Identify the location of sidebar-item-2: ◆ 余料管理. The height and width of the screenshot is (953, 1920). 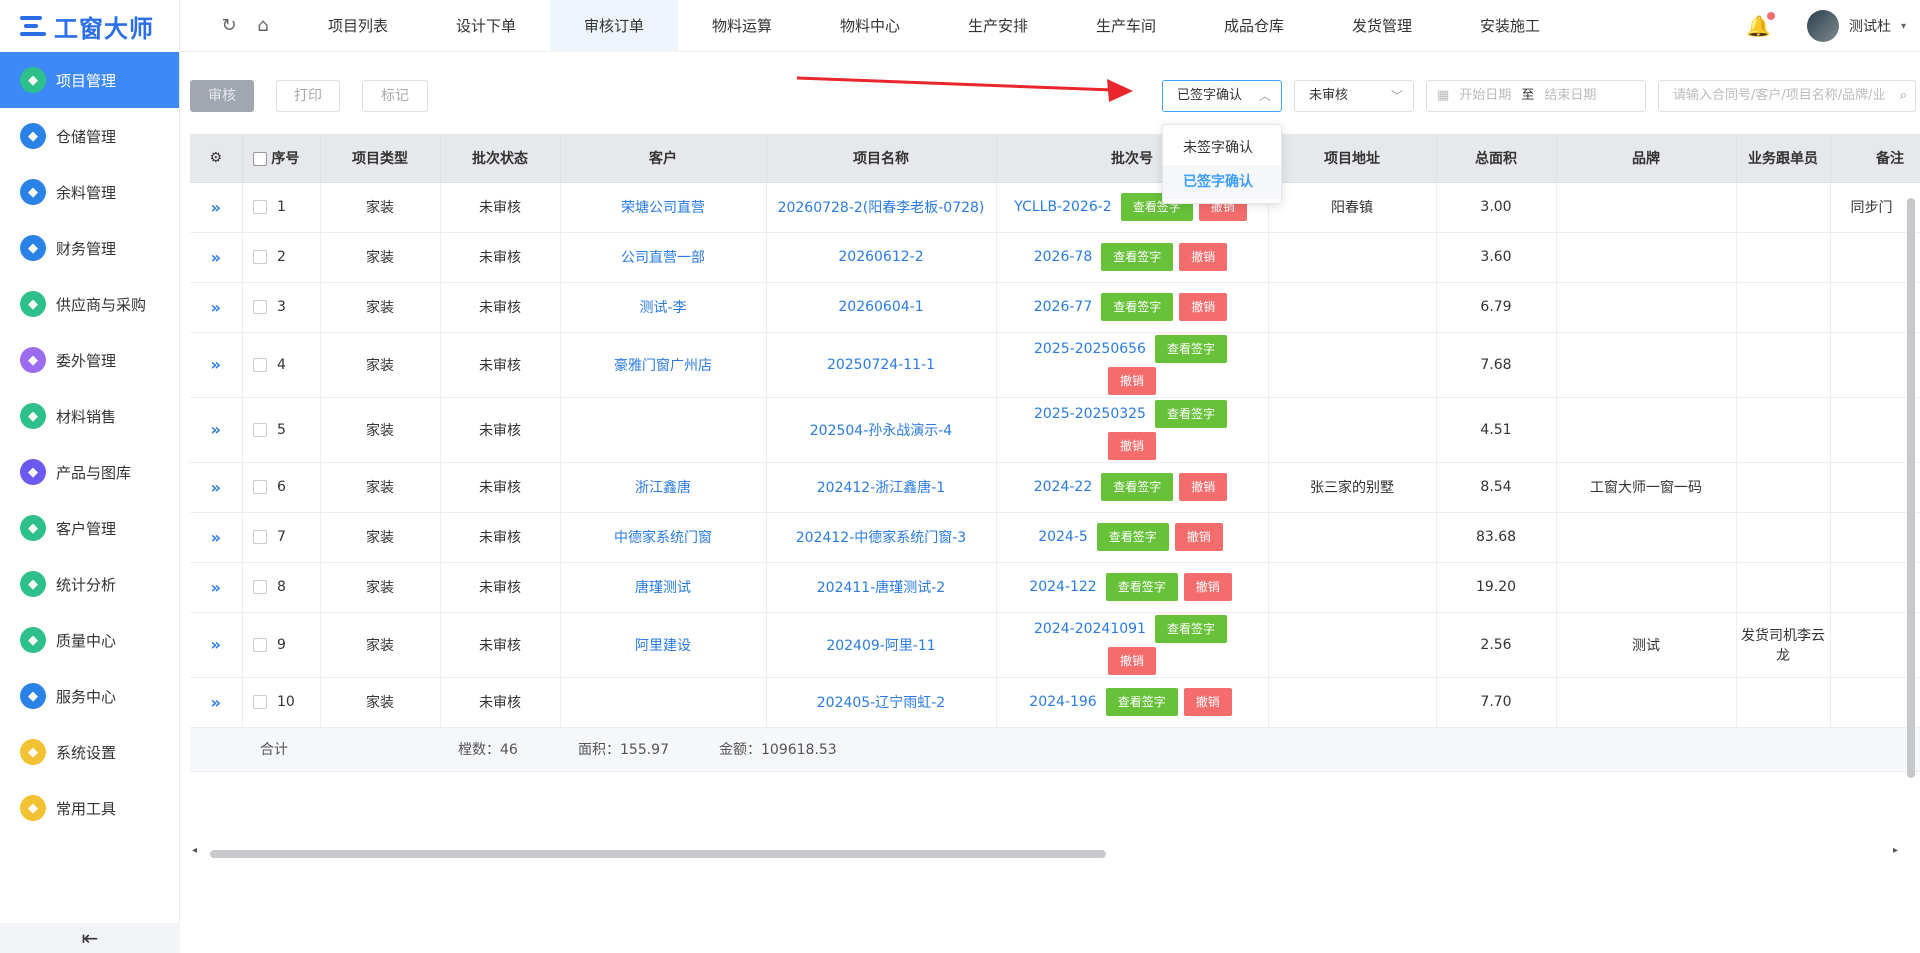
(89, 192).